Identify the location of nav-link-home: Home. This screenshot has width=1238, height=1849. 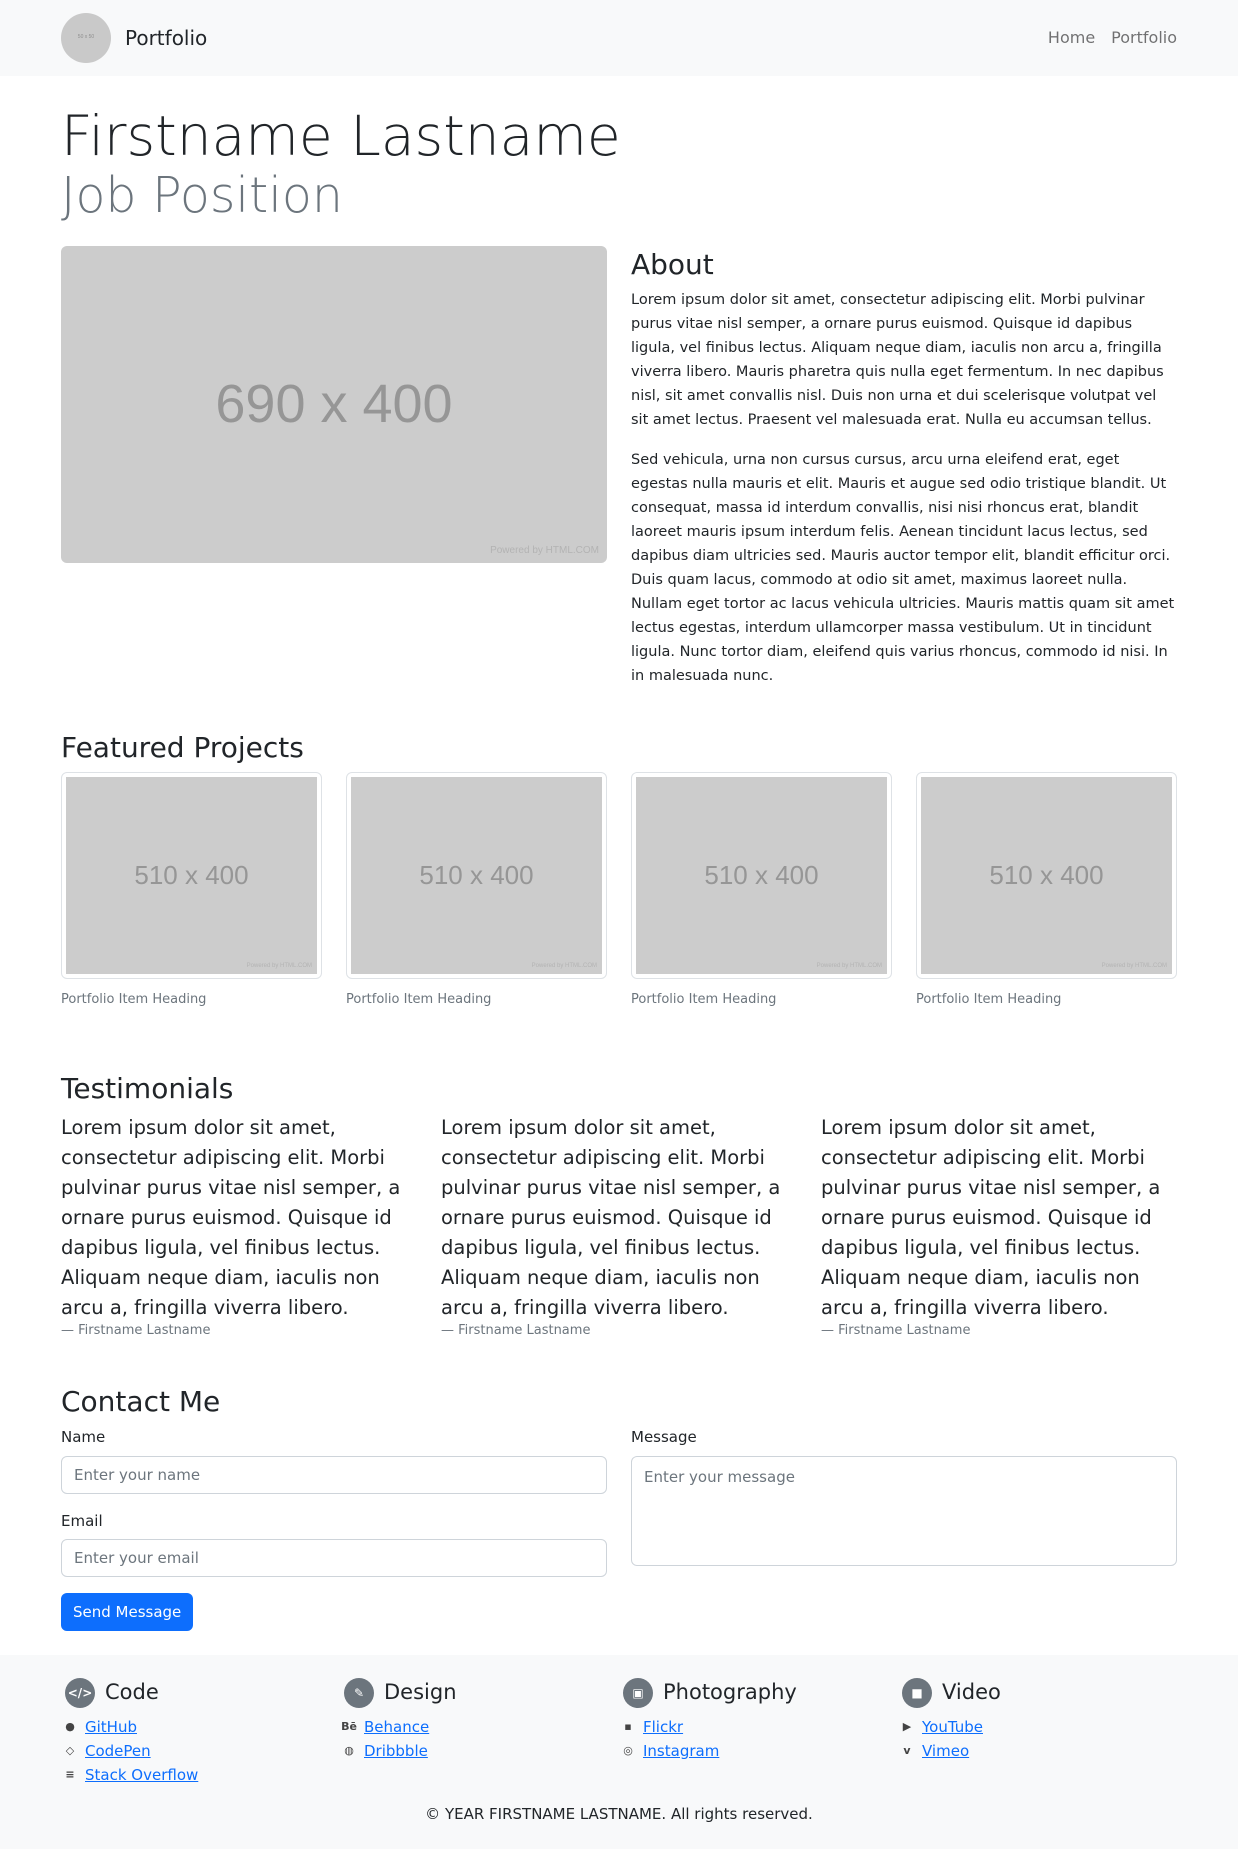
(1071, 38).